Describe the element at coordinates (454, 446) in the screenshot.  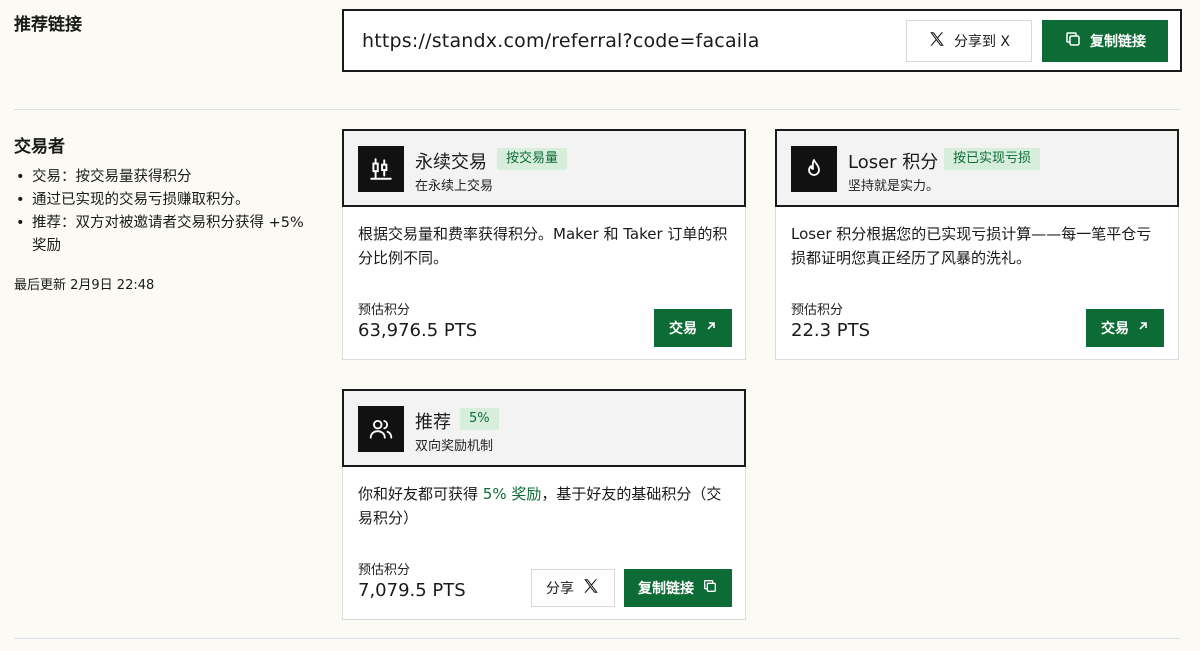
I see `referral-card-subtitle: 双向奖励机制` at that location.